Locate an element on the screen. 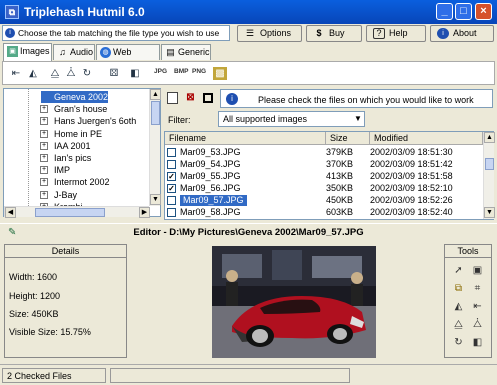 The width and height of the screenshot is (497, 385). tab-generic: ▤ Generic is located at coordinates (186, 52).